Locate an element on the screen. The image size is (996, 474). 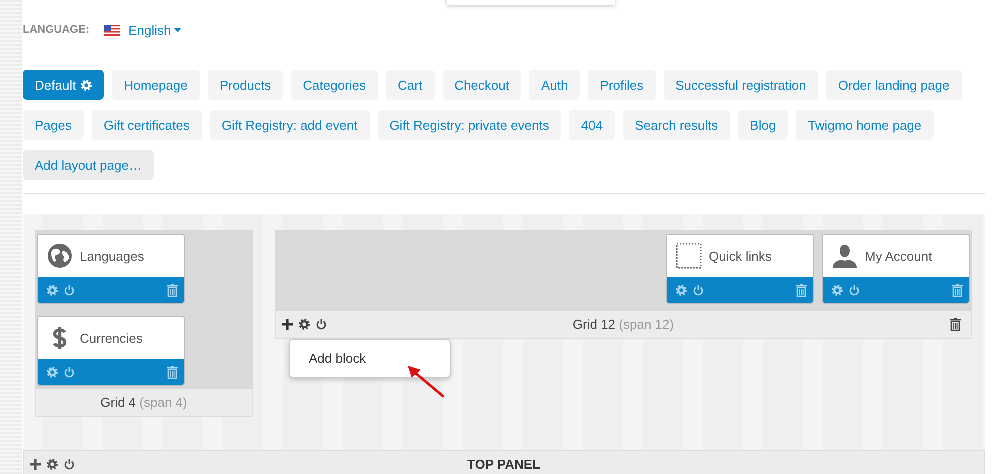
block-title: Languages is located at coordinates (112, 256).